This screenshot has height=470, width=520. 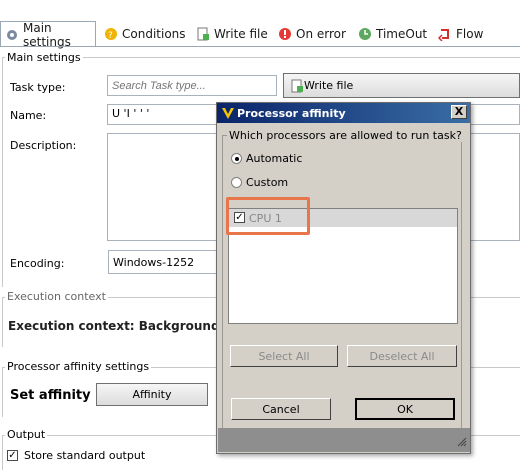 What do you see at coordinates (78, 366) in the screenshot?
I see `processor-affinity-settings-title: Processor affinity settings` at bounding box center [78, 366].